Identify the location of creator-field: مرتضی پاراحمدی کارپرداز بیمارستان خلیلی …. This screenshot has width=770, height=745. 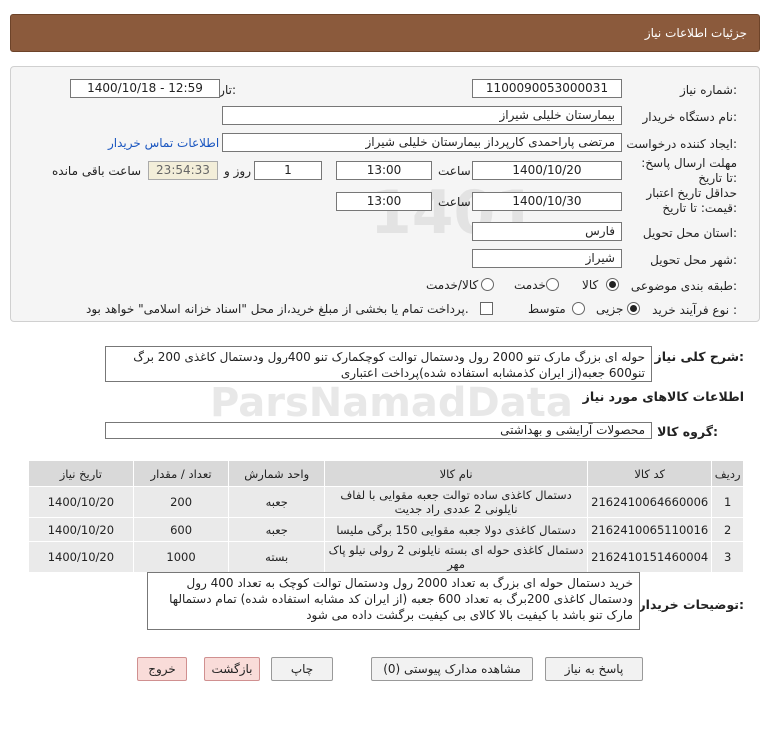
(422, 142).